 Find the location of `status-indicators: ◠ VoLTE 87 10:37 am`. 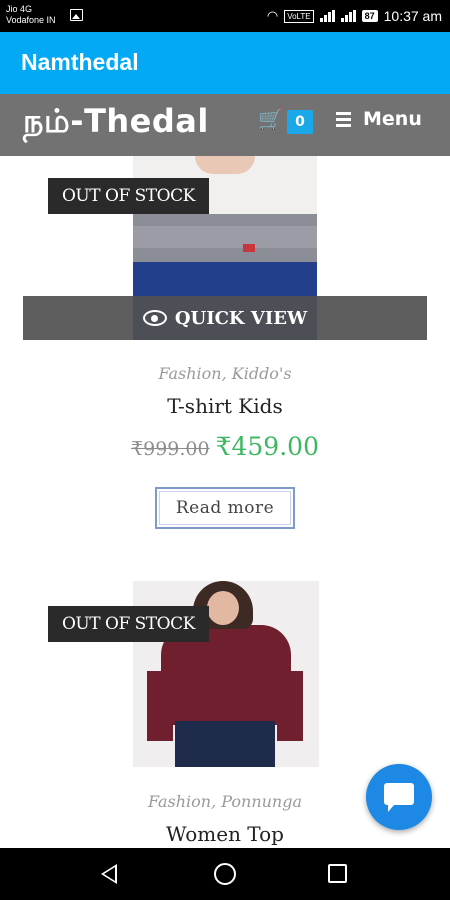

status-indicators: ◠ VoLTE 87 10:37 am is located at coordinates (354, 16).